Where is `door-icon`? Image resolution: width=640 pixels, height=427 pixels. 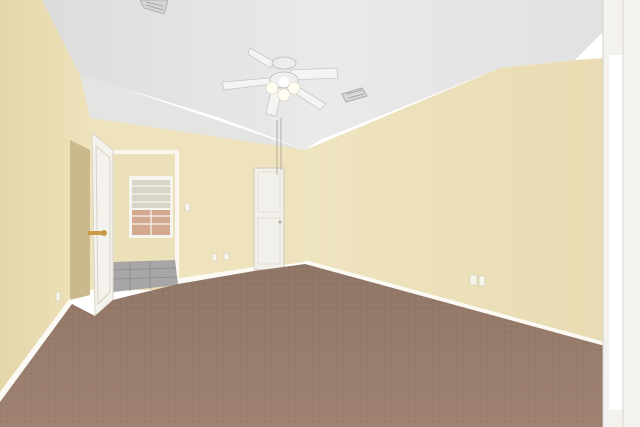 door-icon is located at coordinates (269, 219).